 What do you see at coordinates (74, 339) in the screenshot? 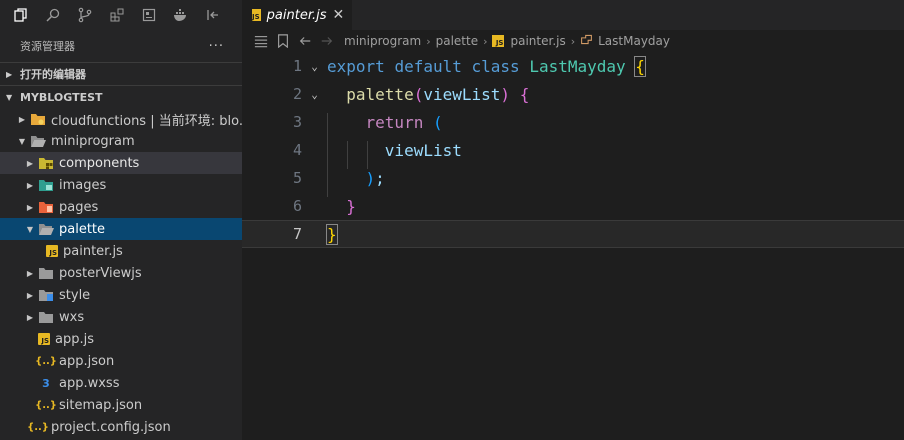
I see `tree-item-label: app.js` at bounding box center [74, 339].